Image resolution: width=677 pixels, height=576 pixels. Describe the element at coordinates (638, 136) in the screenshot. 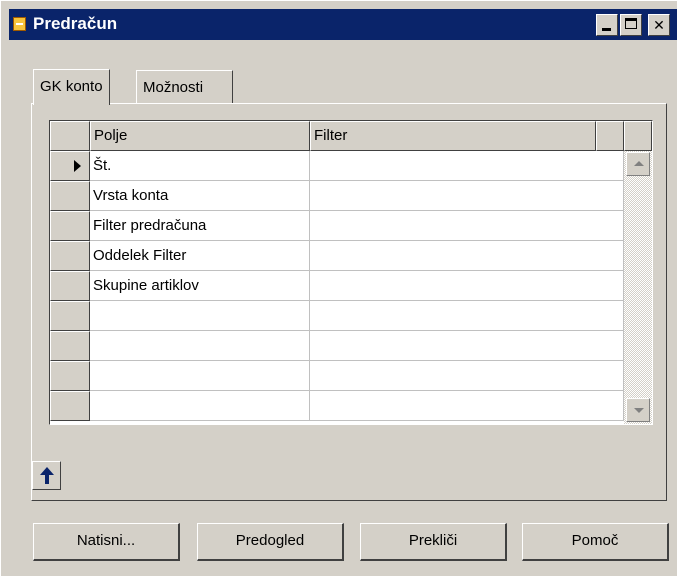

I see `column-header-scroll` at that location.